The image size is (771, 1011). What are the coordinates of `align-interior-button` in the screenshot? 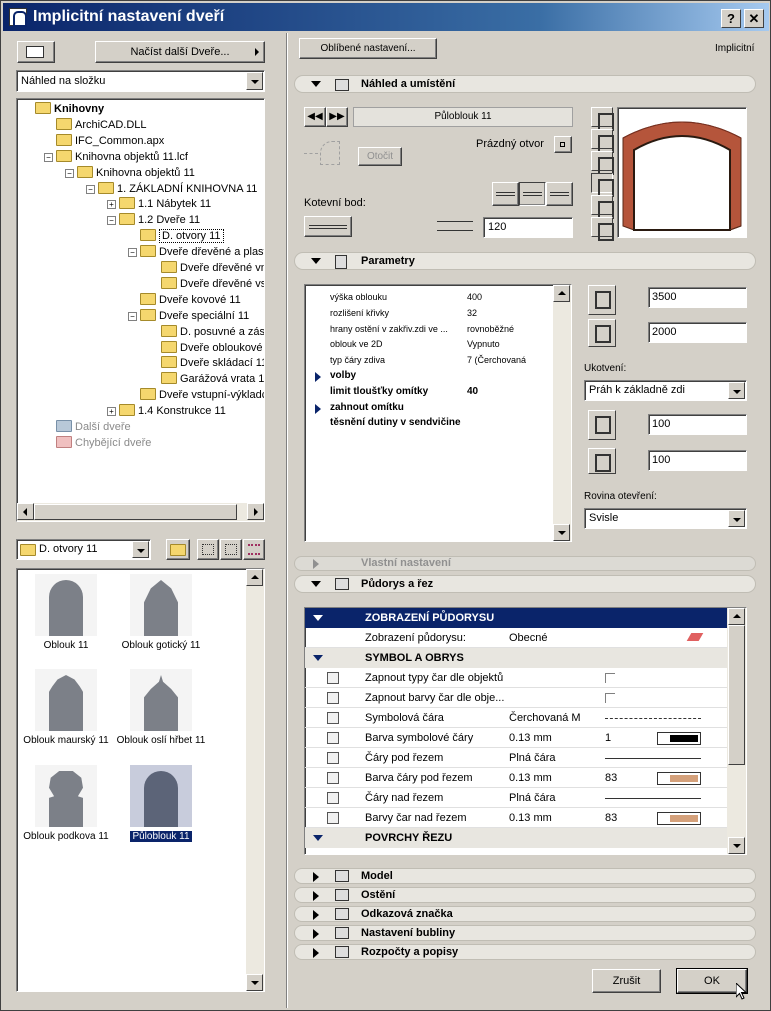 It's located at (559, 194).